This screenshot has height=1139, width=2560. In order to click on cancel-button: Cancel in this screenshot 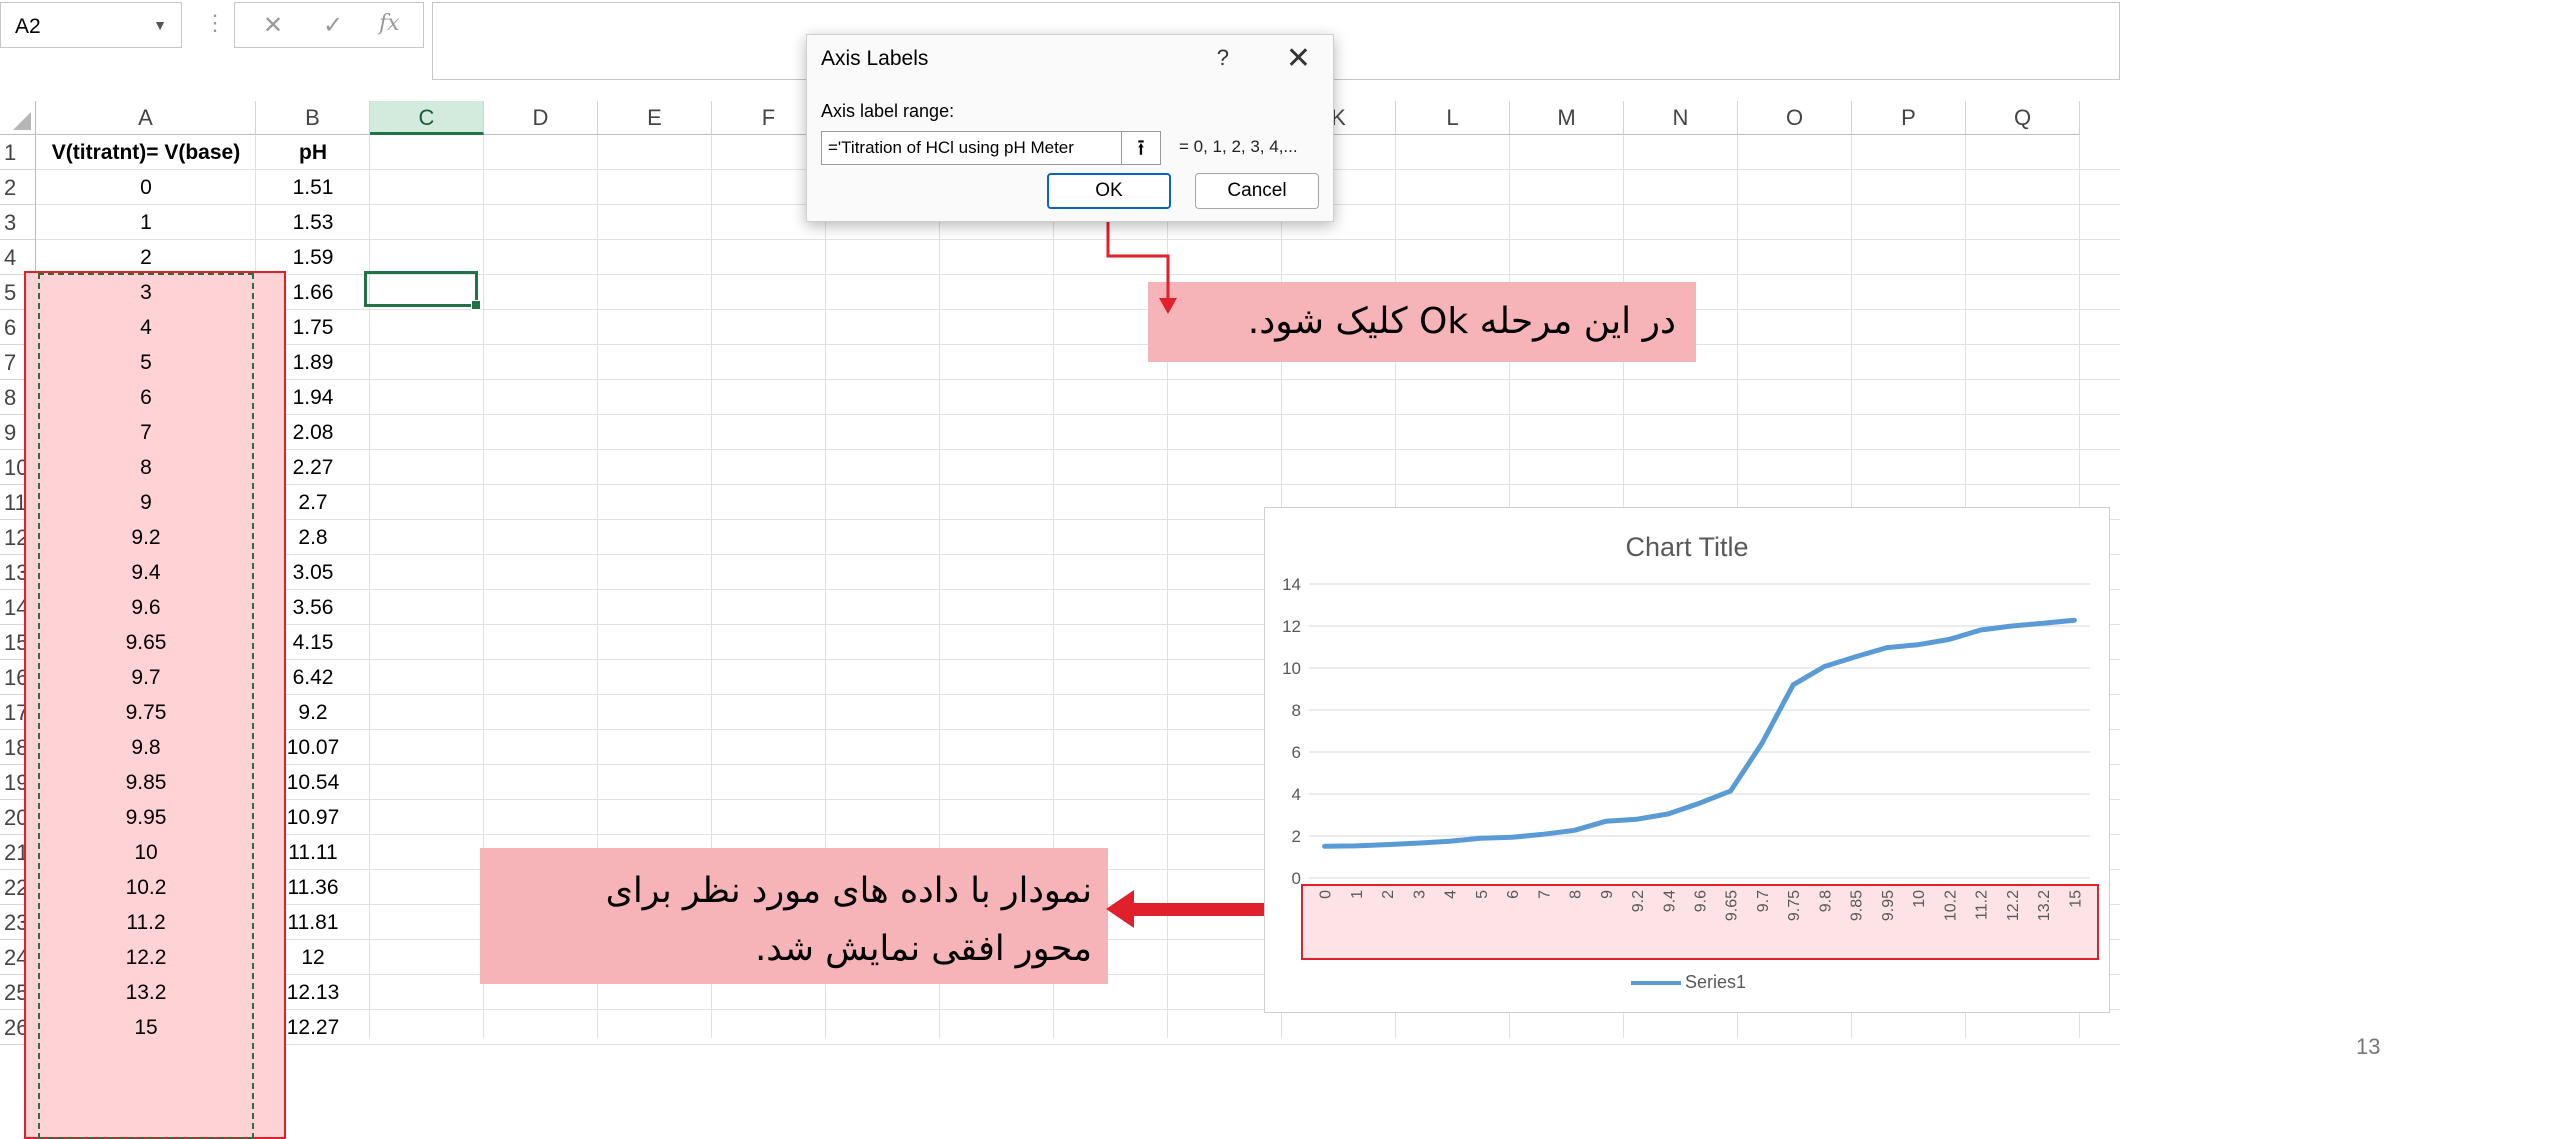, I will do `click(1257, 191)`.